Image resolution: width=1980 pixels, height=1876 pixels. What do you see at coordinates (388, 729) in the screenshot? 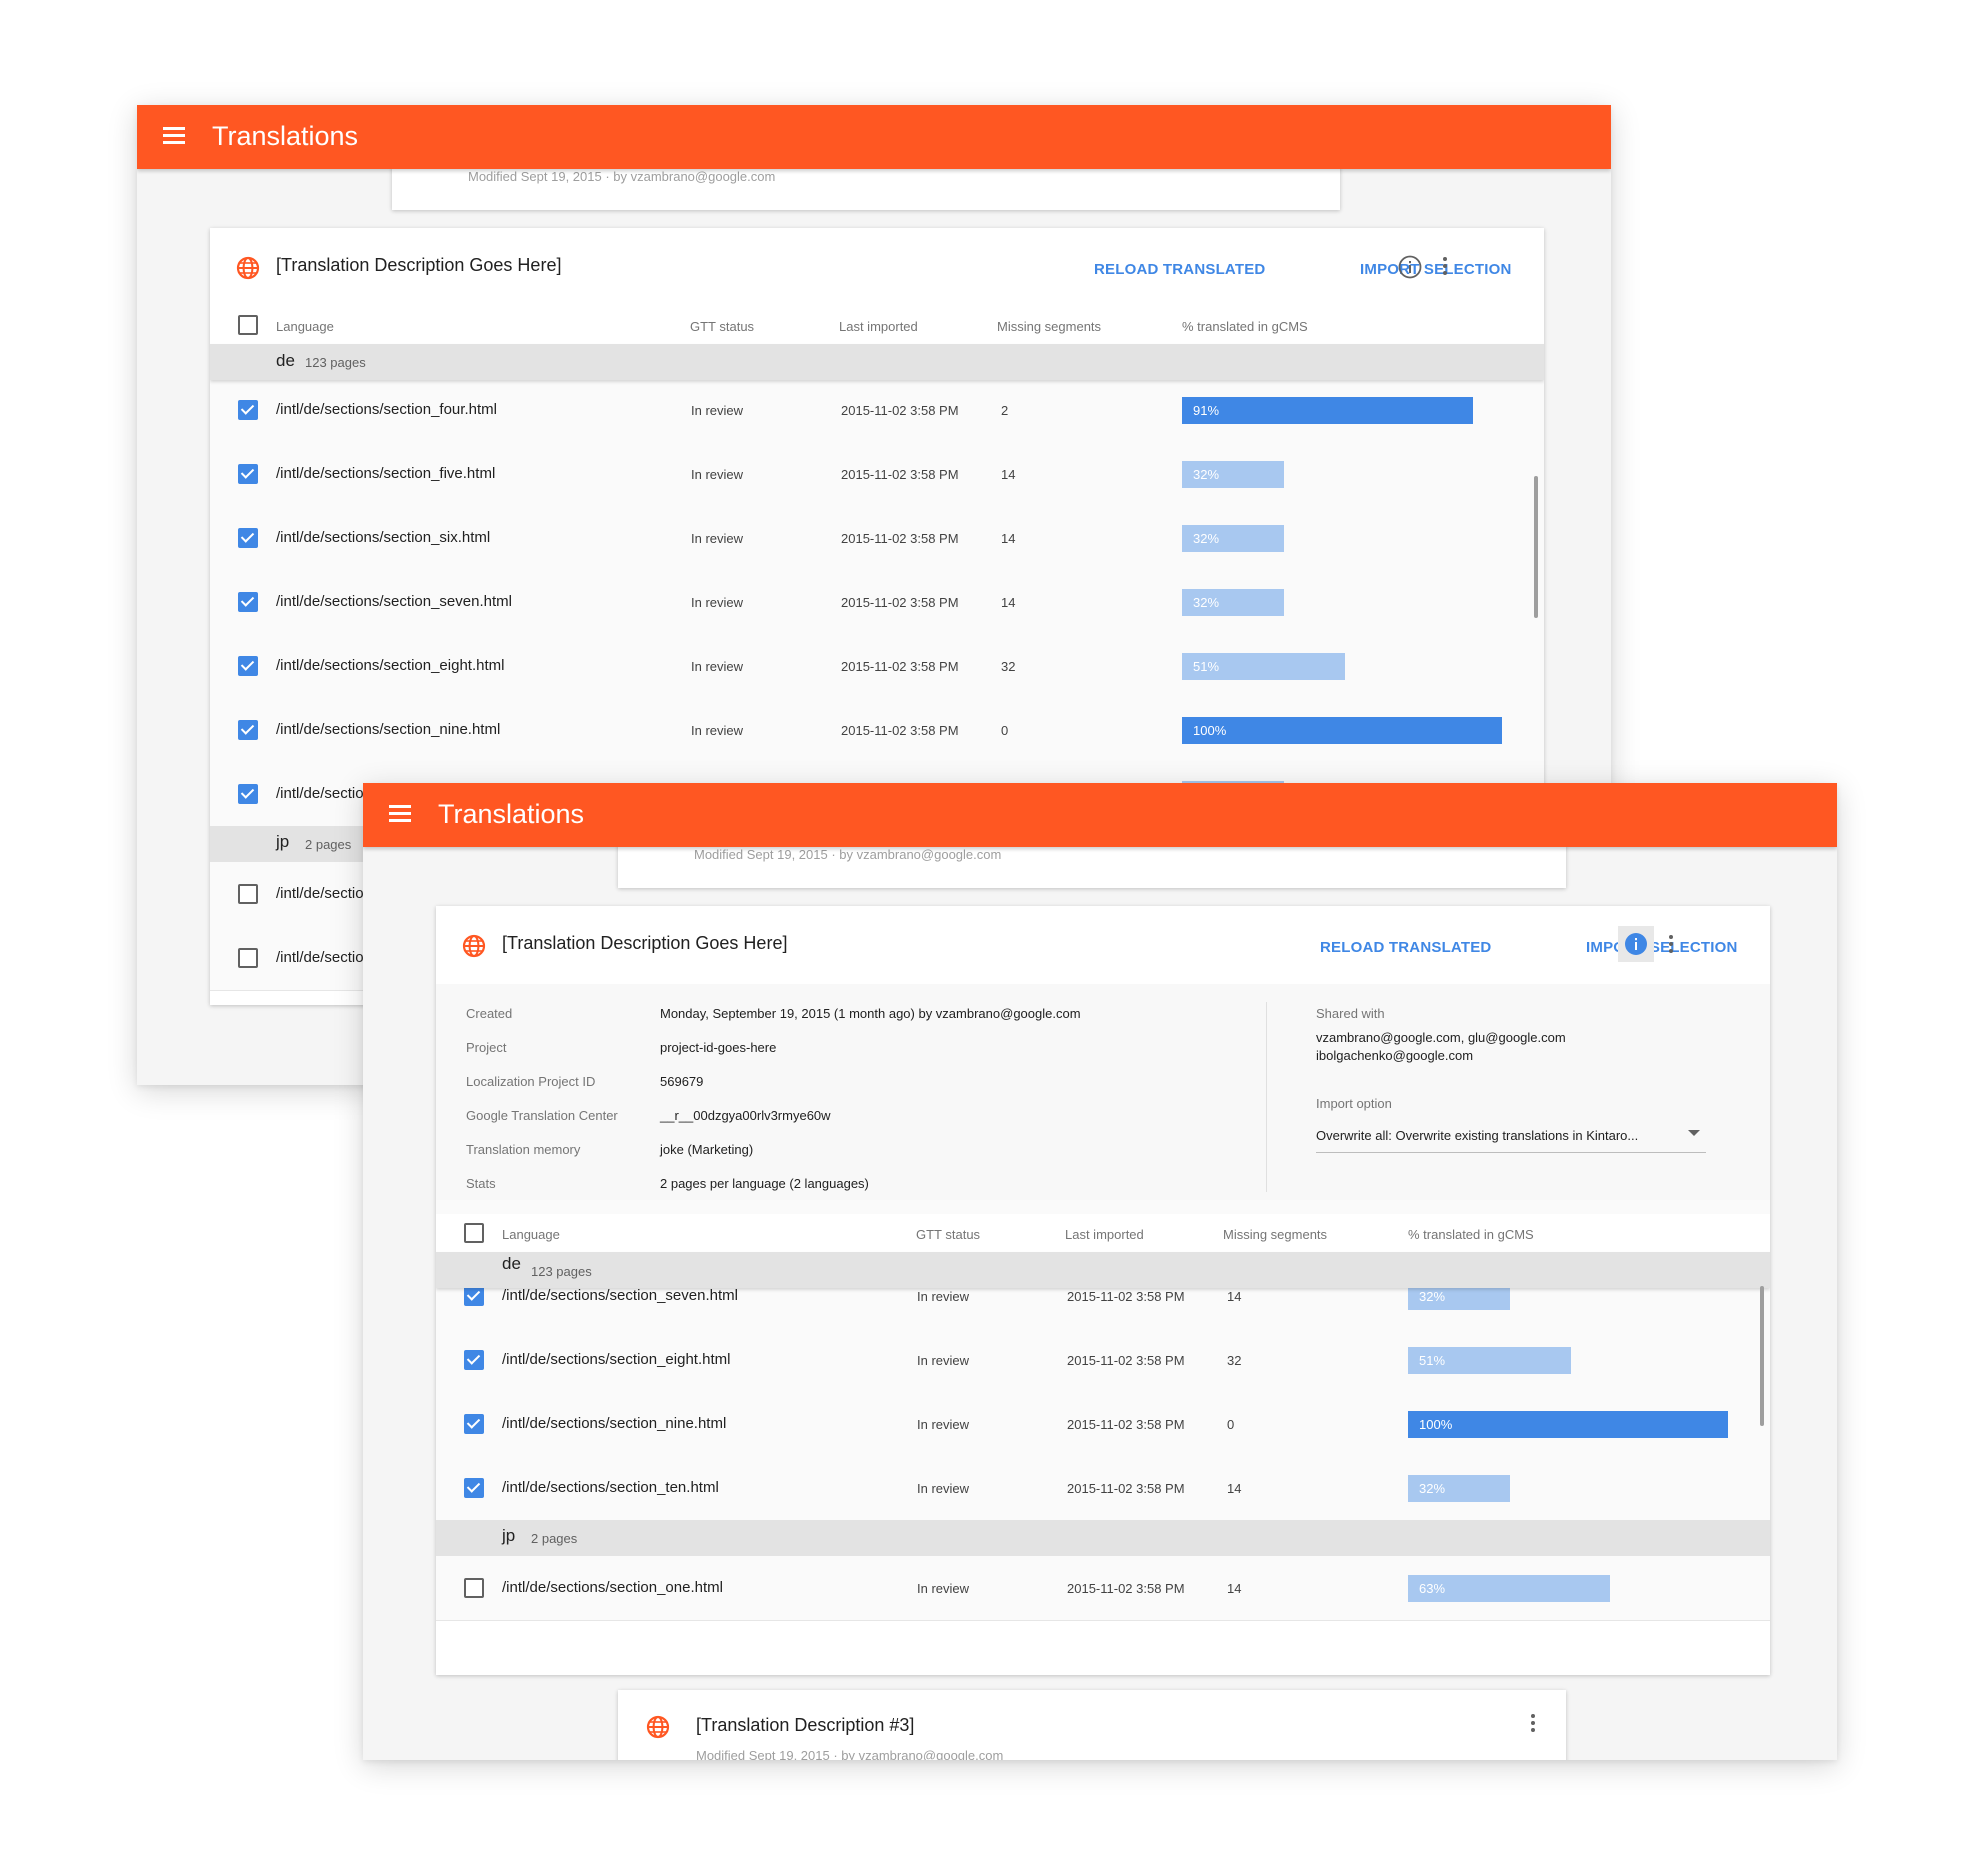
I see `page-path: /intl/de/sections/section_nine.html` at bounding box center [388, 729].